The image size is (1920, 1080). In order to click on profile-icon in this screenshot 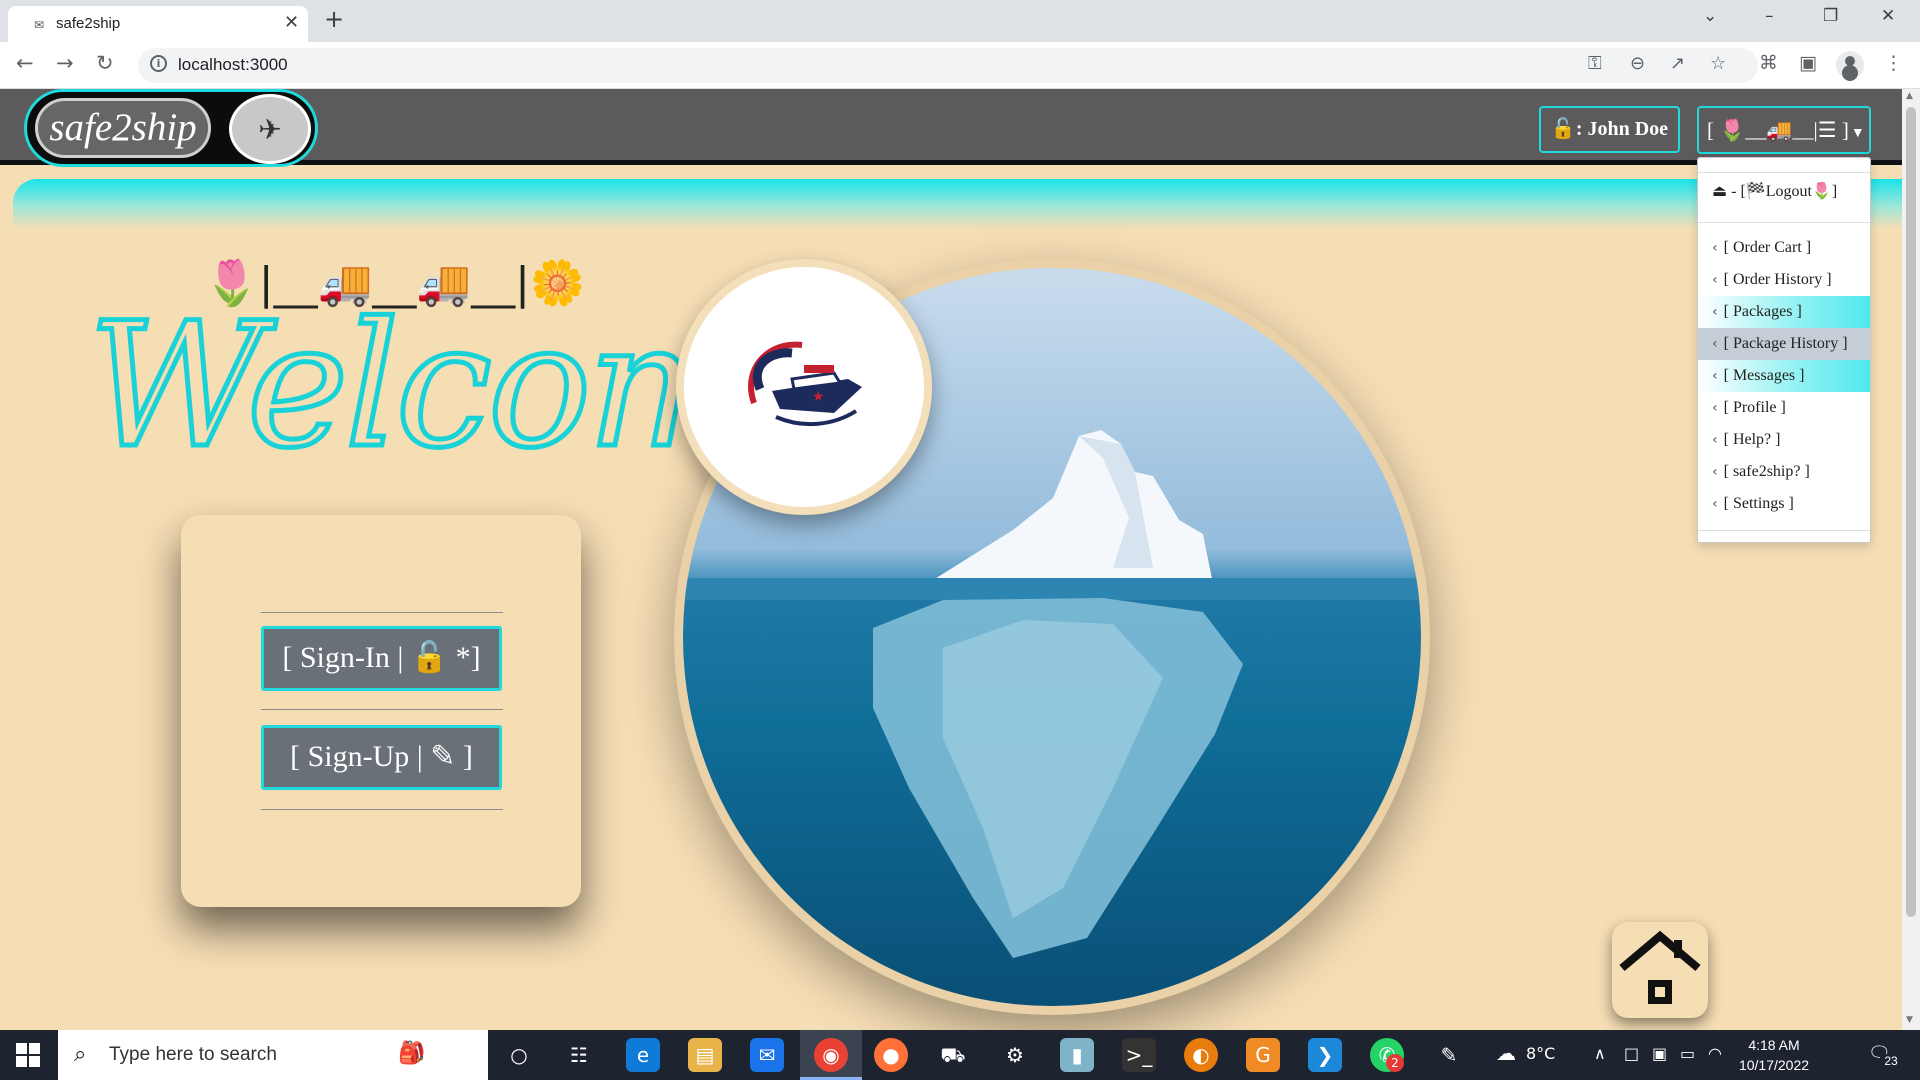, I will do `click(1850, 65)`.